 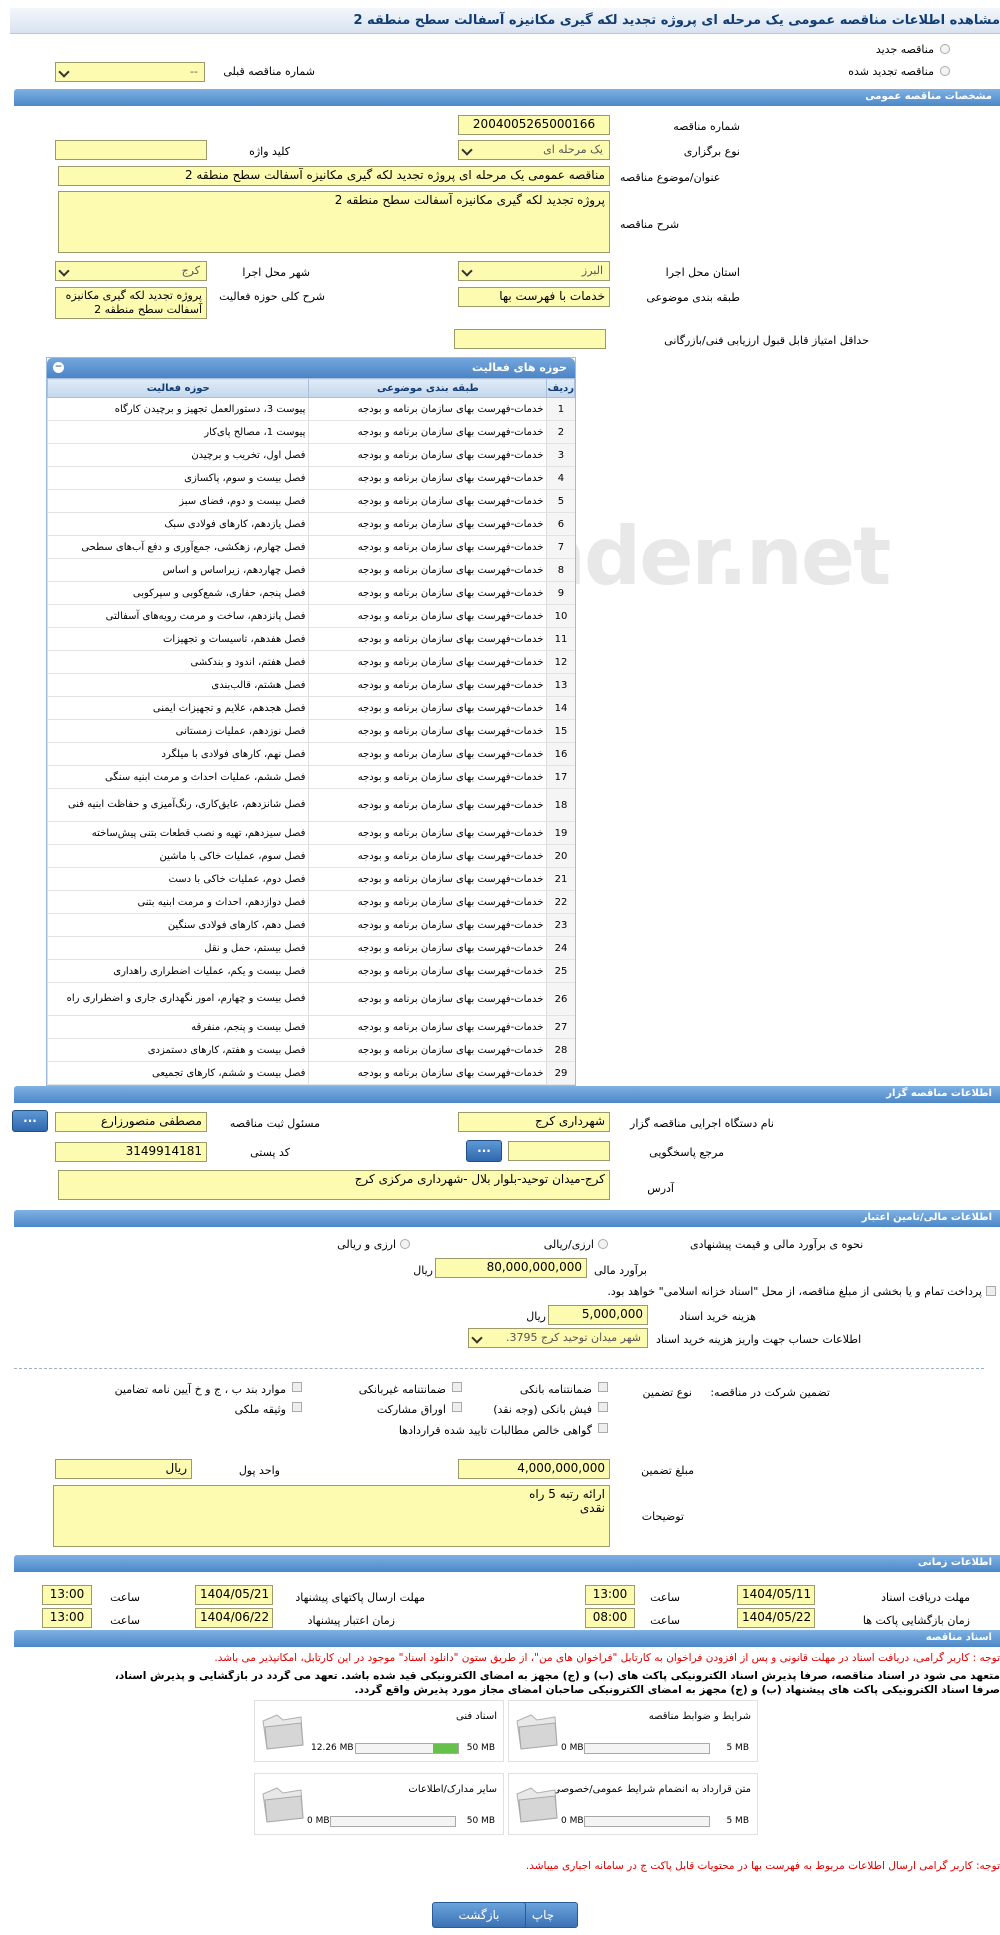 I want to click on valid-time: 13:00, so click(x=67, y=1618).